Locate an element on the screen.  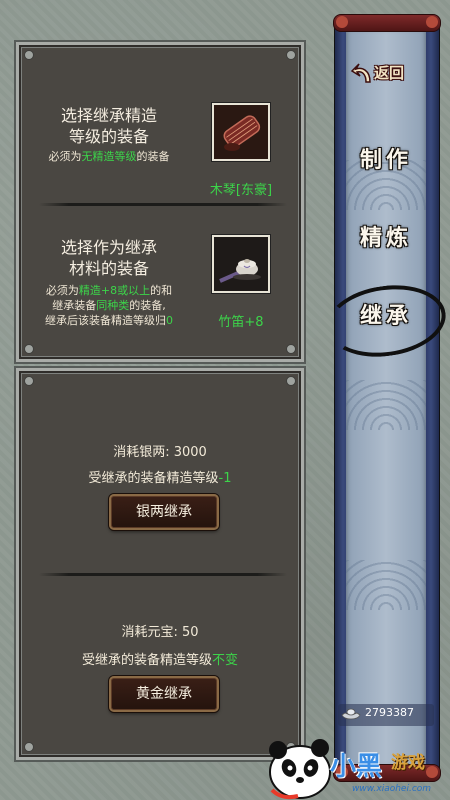
back-label: 返回 is located at coordinates (389, 73).